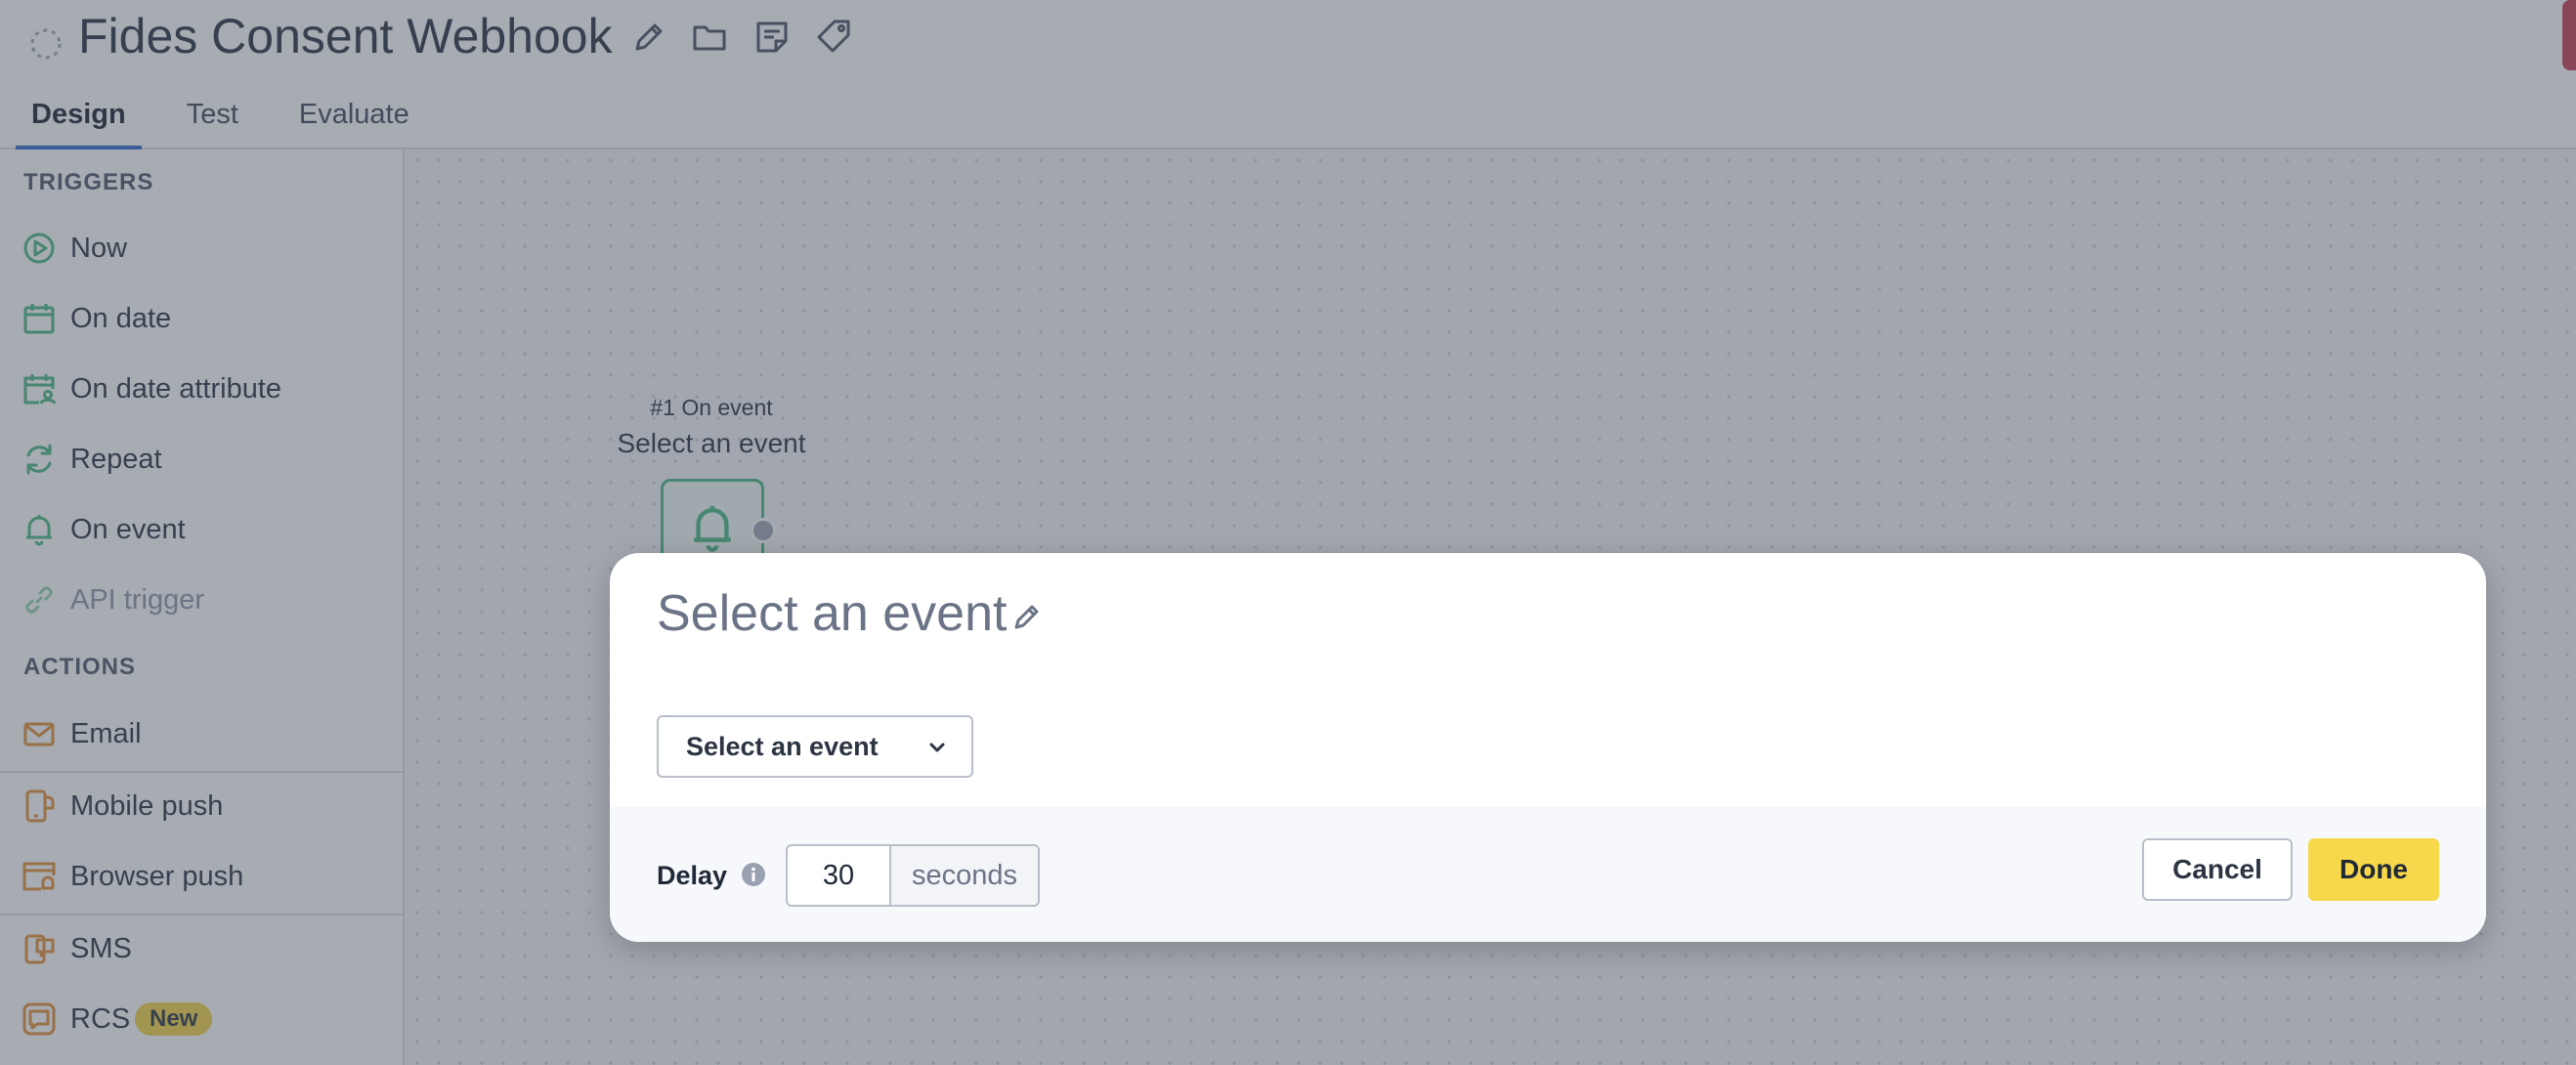 This screenshot has width=2576, height=1065. Describe the element at coordinates (692, 875) in the screenshot. I see `delay-label: Delay` at that location.